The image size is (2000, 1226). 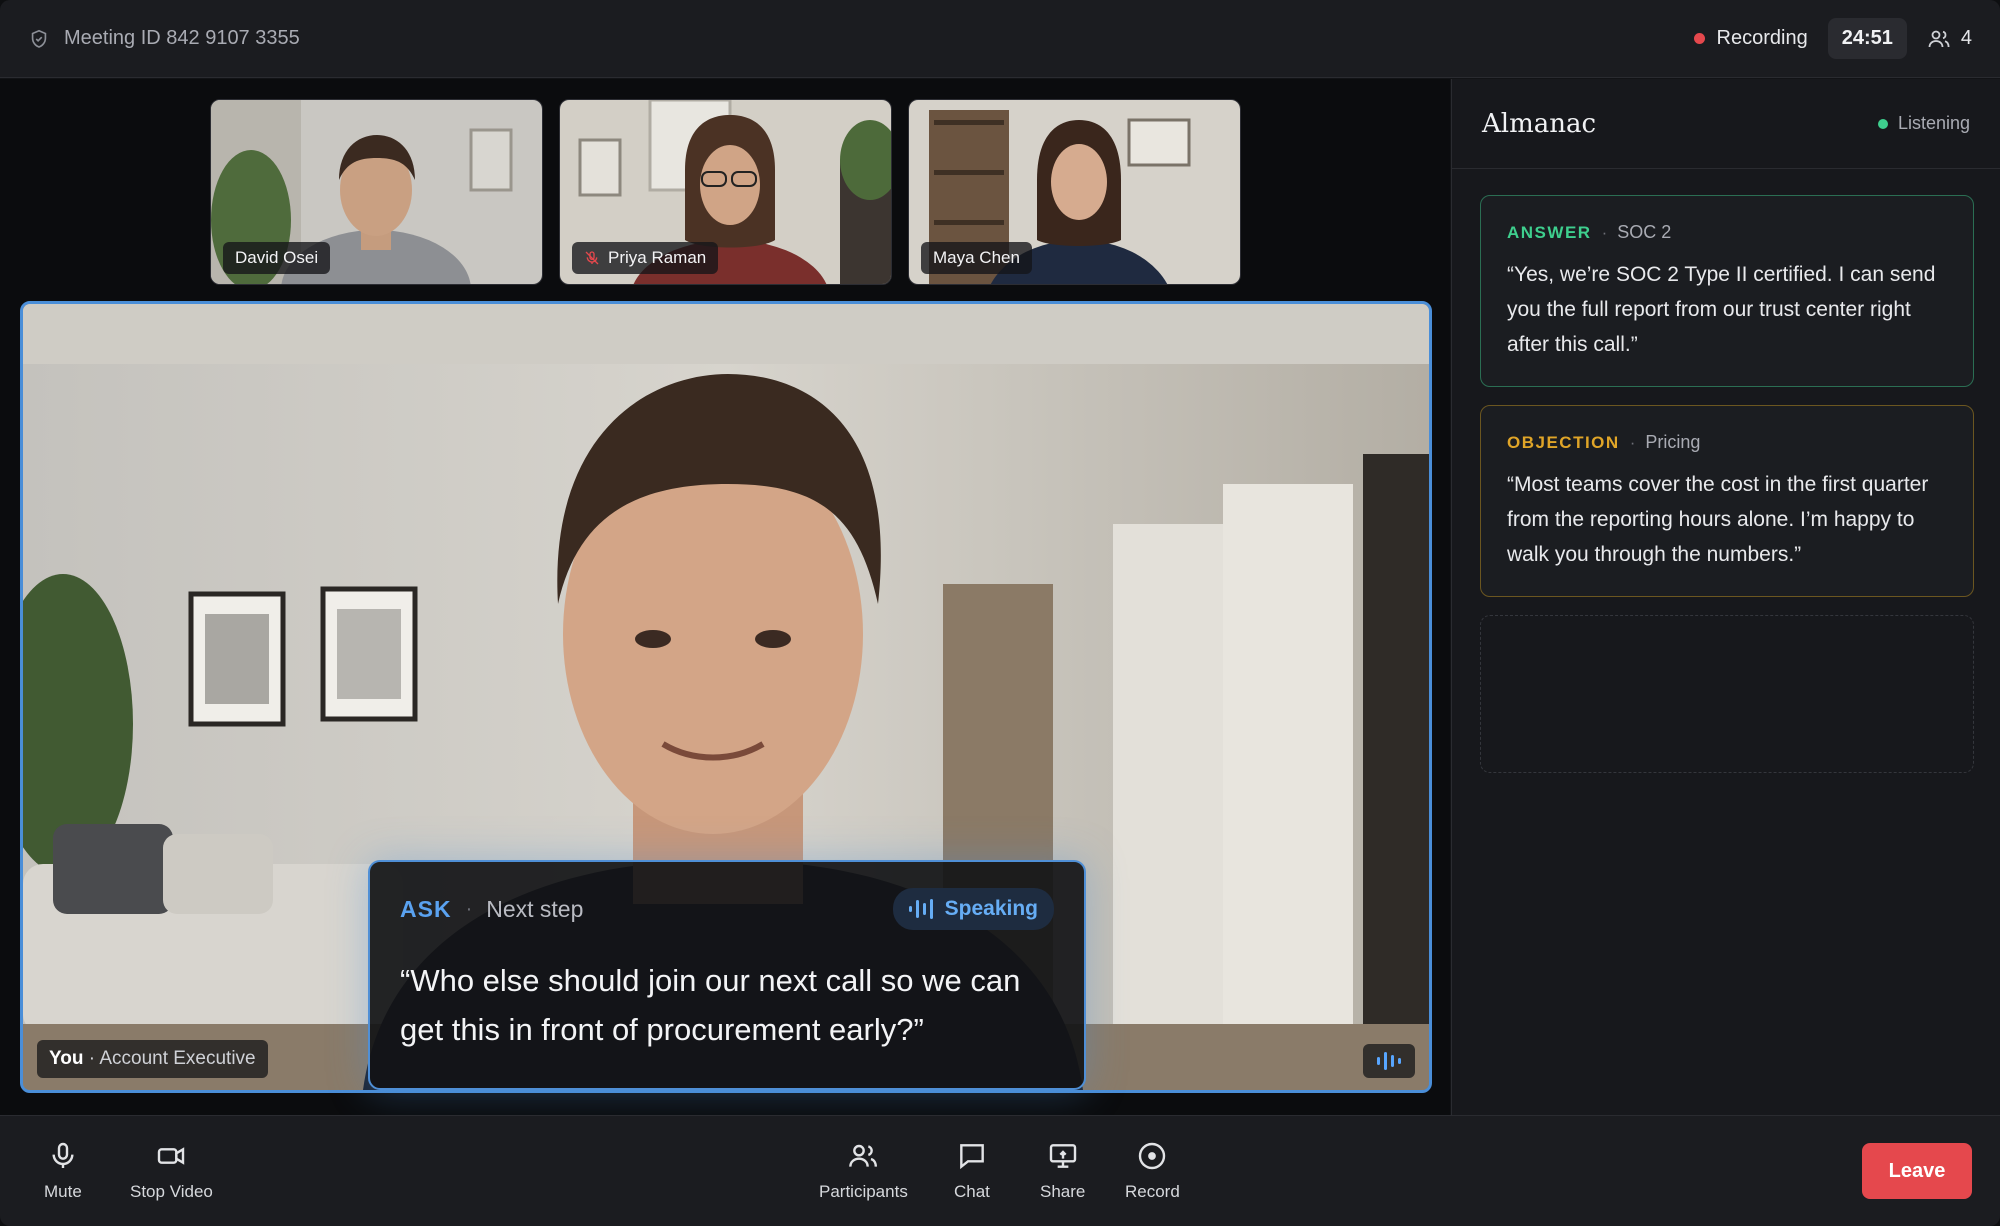 I want to click on audio-level-icon, so click(x=1389, y=1061).